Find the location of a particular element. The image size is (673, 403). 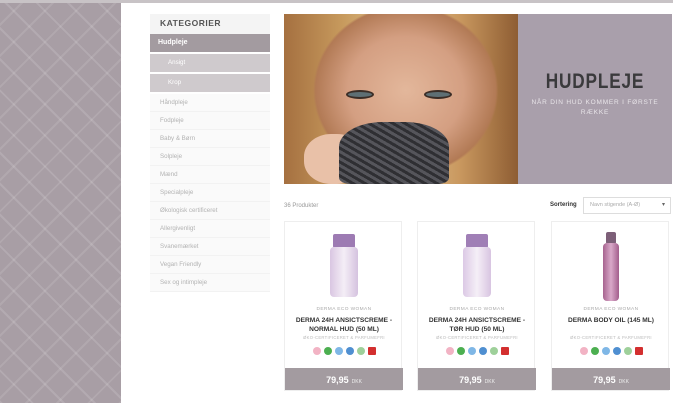

sidebar-heading: KATEGORIER is located at coordinates (210, 24).